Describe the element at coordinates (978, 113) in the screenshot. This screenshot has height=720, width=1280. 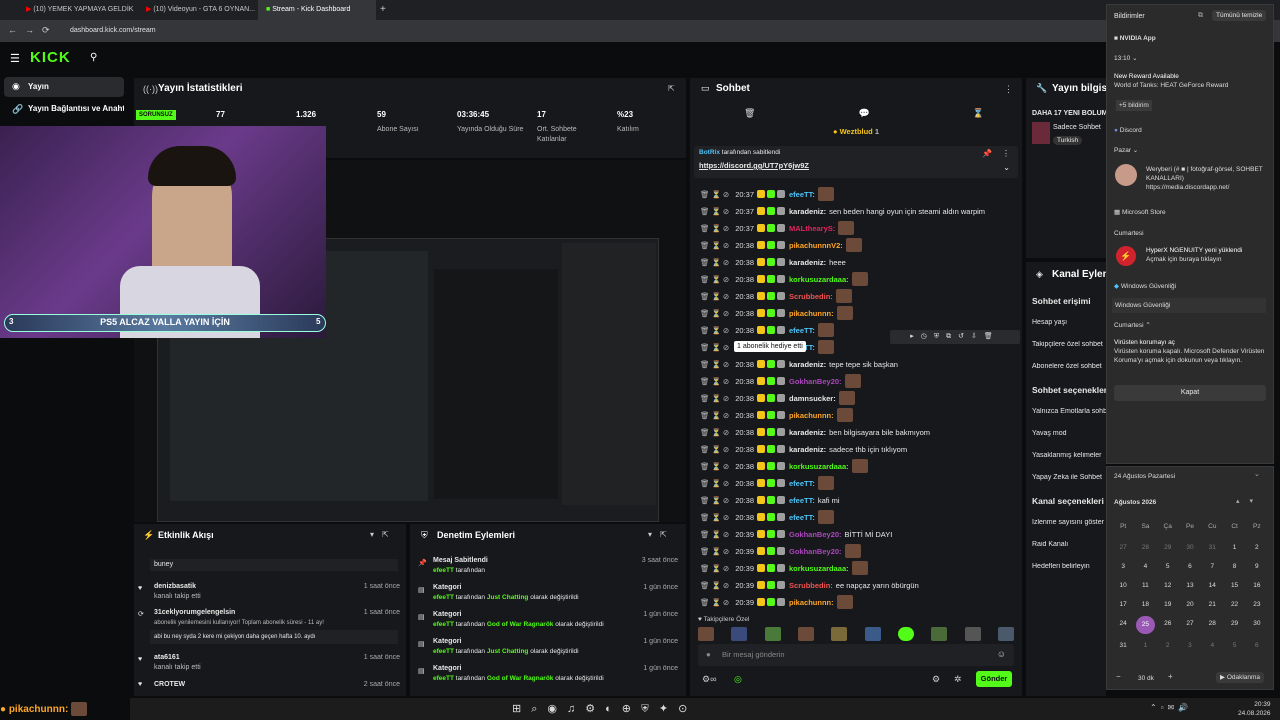
I see `hourglass-icon: ⌛` at that location.